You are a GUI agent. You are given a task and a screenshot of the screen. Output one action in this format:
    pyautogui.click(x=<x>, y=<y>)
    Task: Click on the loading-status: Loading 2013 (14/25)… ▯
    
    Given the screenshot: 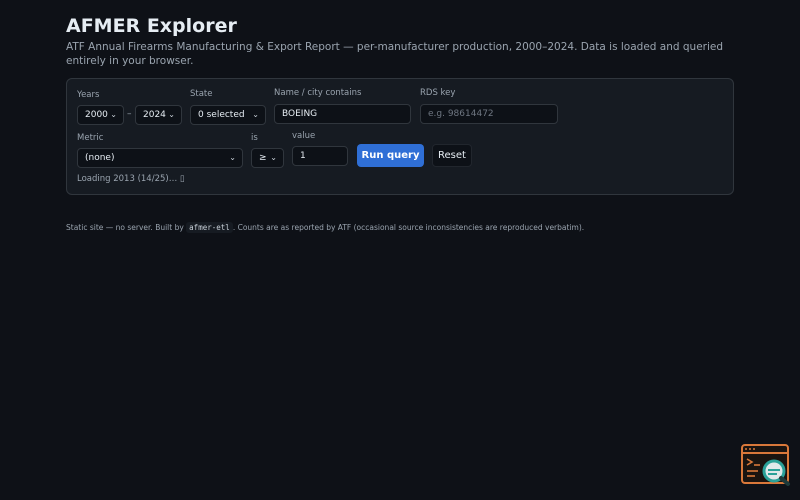 What is the action you would take?
    pyautogui.click(x=131, y=179)
    